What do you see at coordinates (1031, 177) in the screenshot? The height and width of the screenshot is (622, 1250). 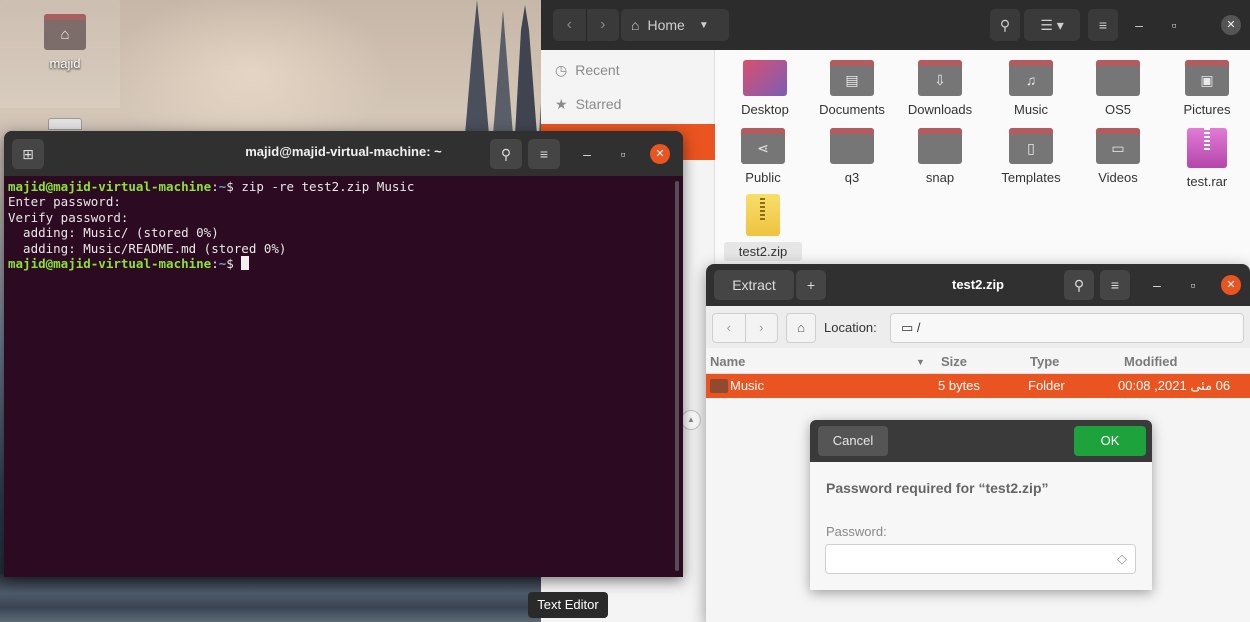 I see `file-label: Templates` at bounding box center [1031, 177].